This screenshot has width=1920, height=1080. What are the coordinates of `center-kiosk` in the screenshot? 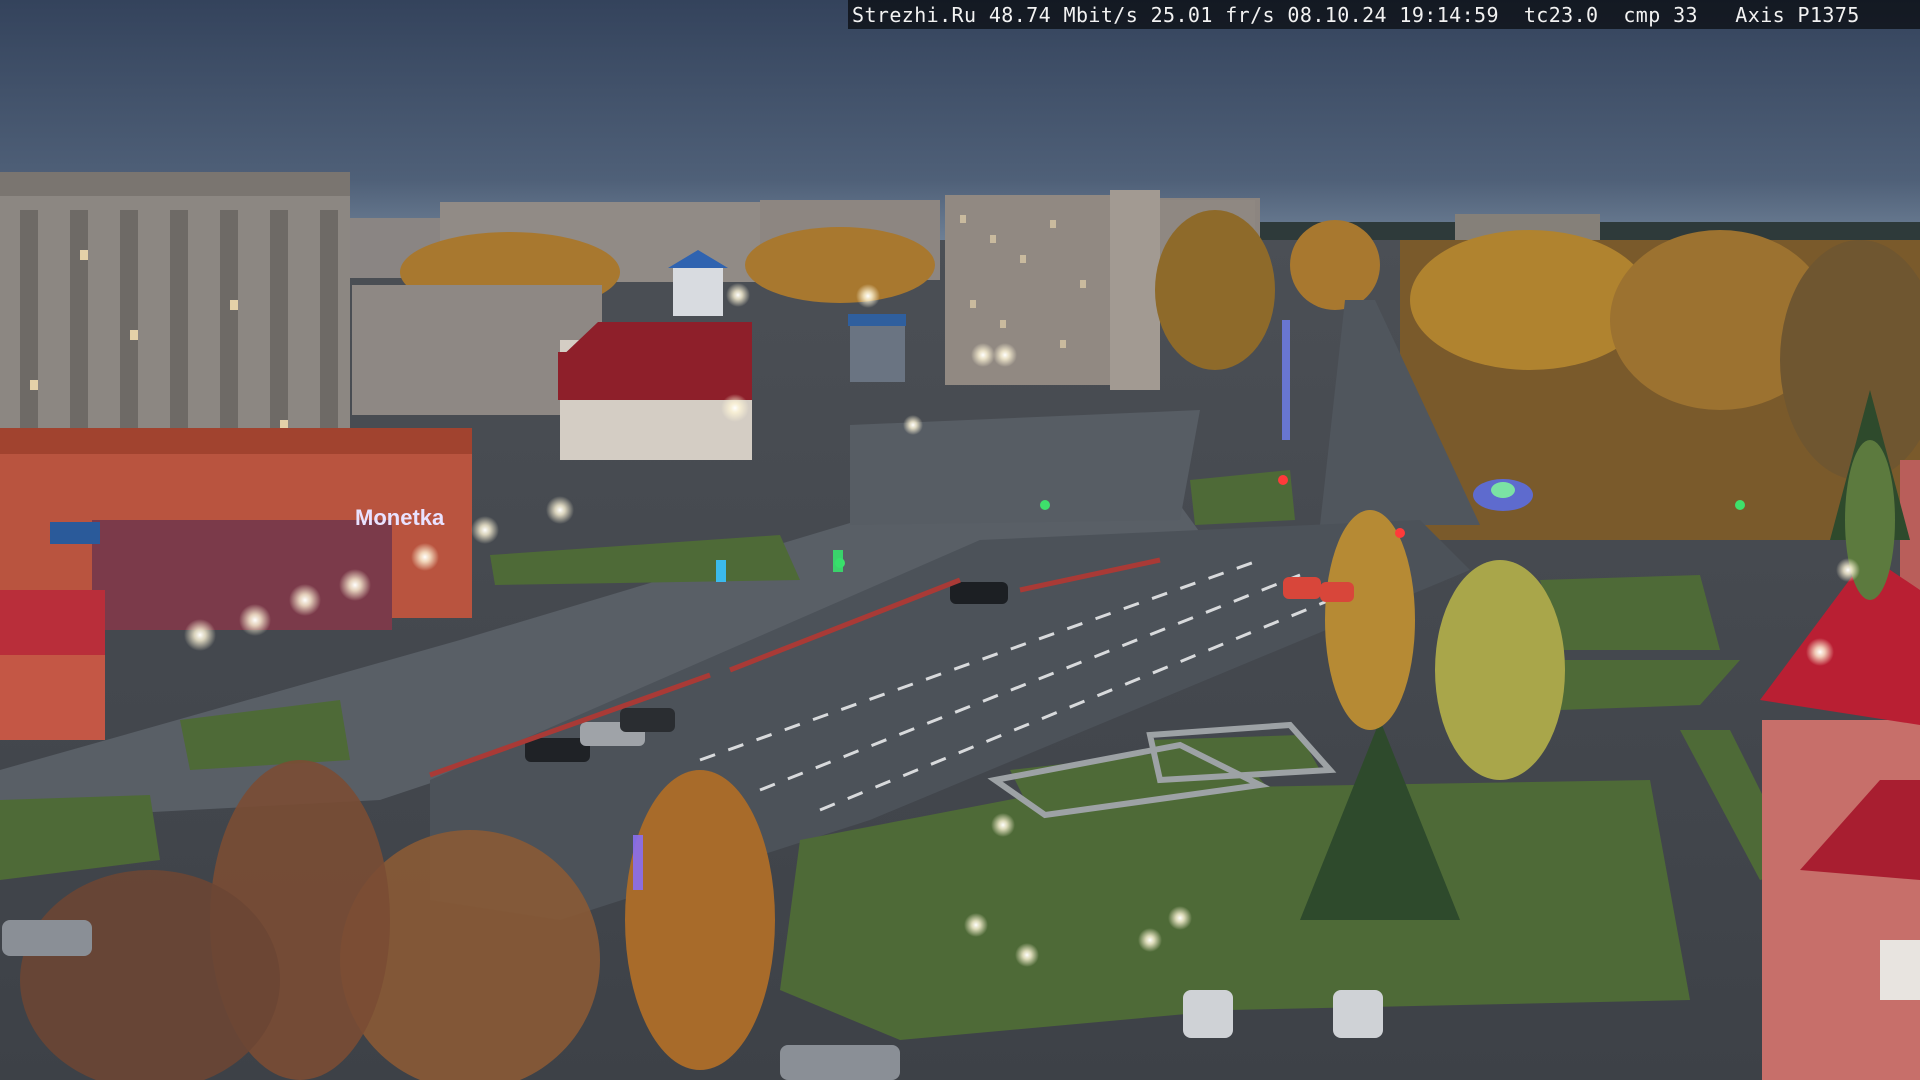 It's located at (877, 348).